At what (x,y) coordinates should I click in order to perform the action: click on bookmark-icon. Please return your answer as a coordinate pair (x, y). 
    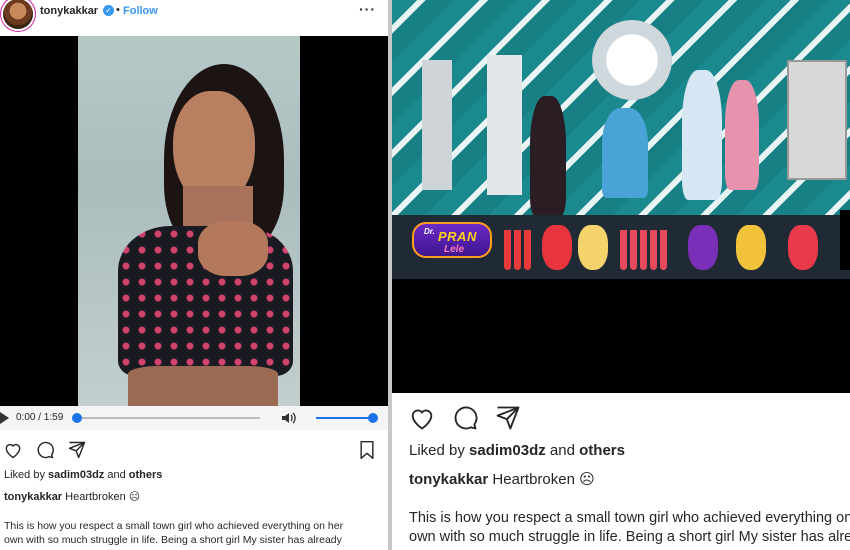
    Looking at the image, I should click on (367, 450).